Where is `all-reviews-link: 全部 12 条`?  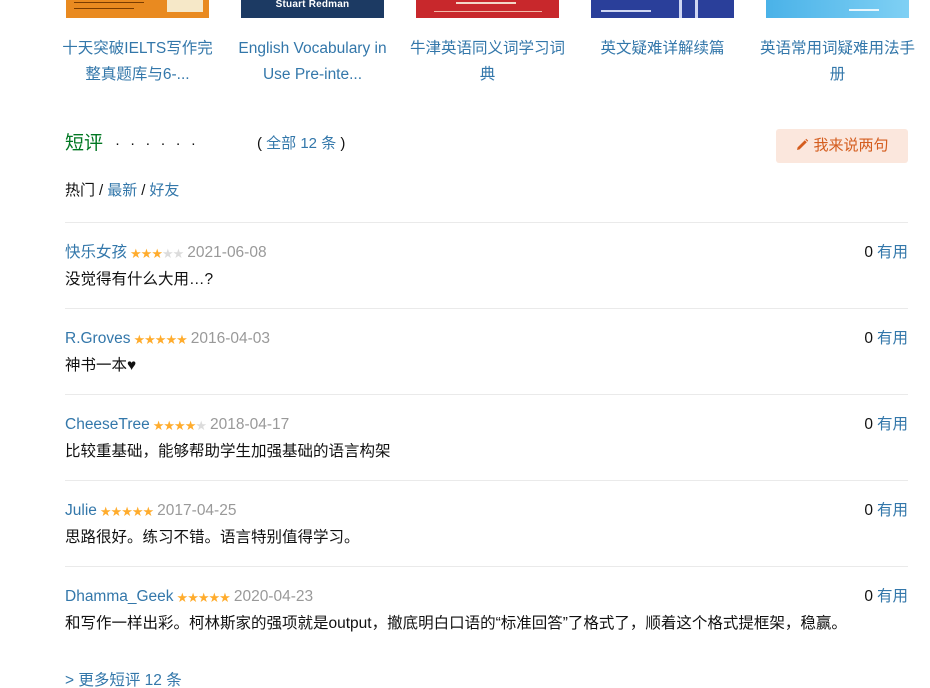 all-reviews-link: 全部 12 条 is located at coordinates (301, 143).